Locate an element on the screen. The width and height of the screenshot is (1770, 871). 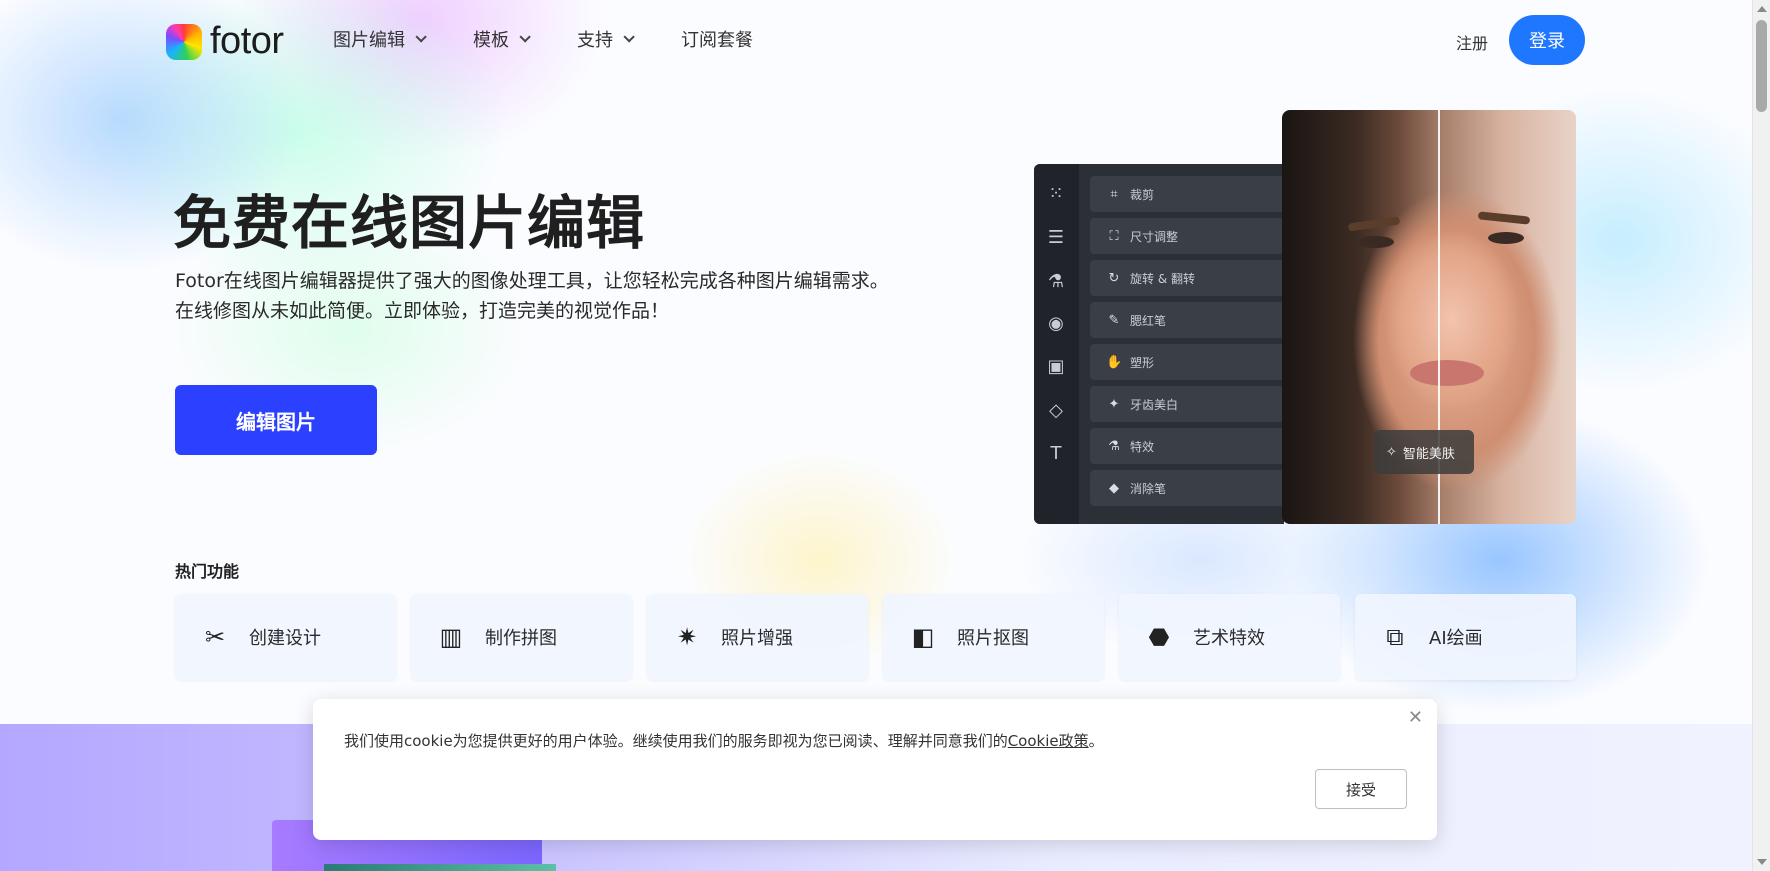
login-button: 登录 is located at coordinates (1547, 40).